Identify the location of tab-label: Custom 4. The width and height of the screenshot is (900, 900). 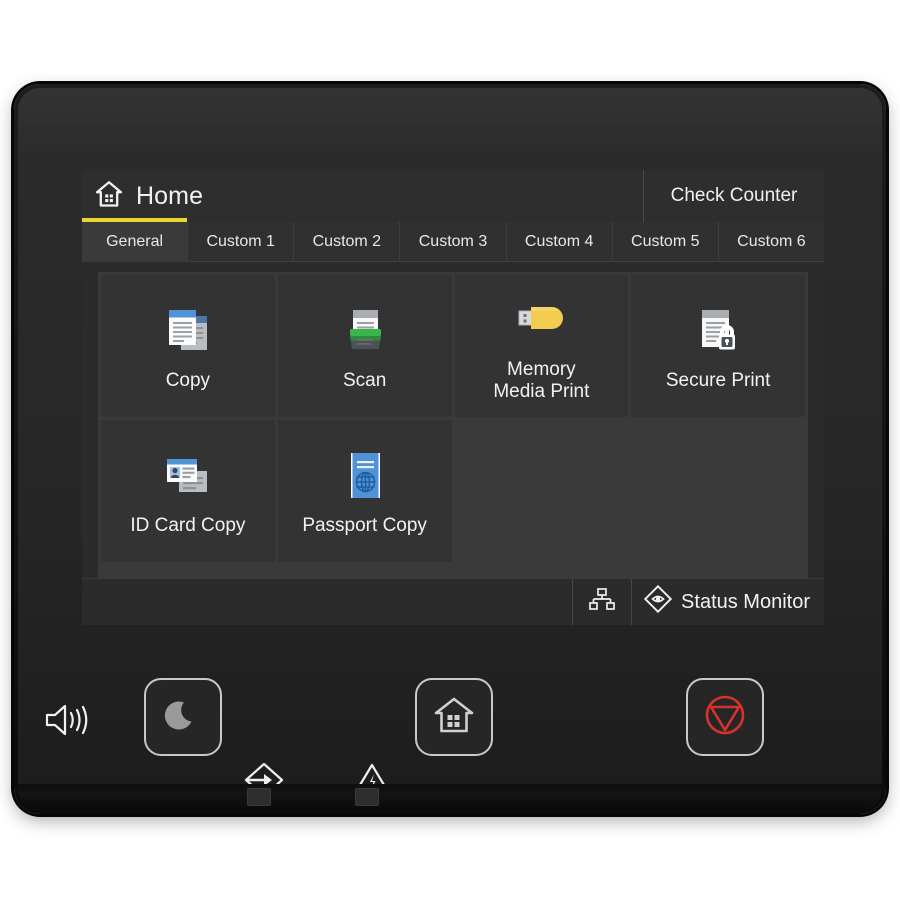
(559, 241).